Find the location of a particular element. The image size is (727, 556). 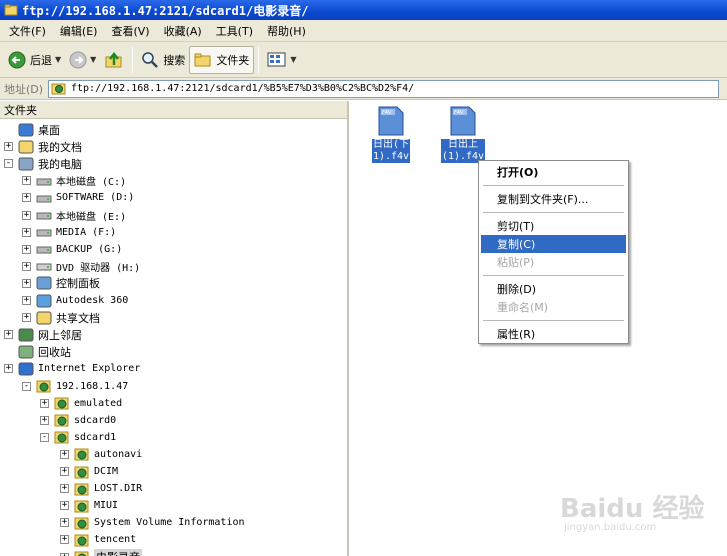

tree-item: + DVD 驱动器 (H:) is located at coordinates (81, 266).